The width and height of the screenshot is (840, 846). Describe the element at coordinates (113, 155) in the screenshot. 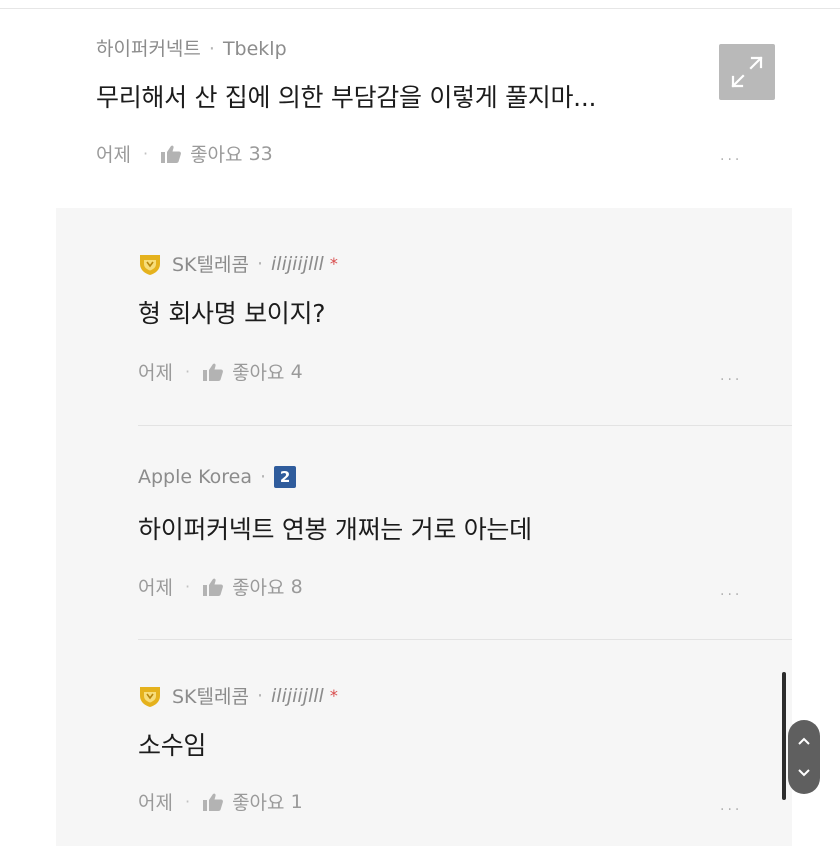

I see `post-time: 어제` at that location.